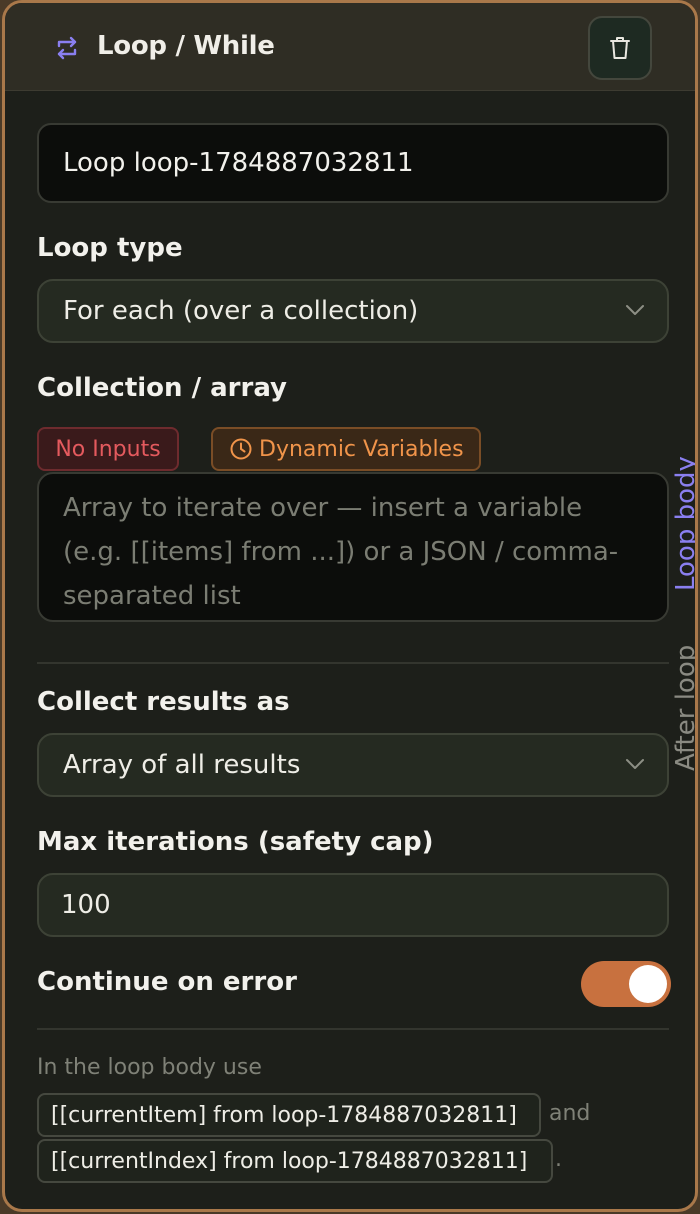 The image size is (700, 1214). What do you see at coordinates (182, 765) in the screenshot?
I see `collect-results-value: Array of all results` at bounding box center [182, 765].